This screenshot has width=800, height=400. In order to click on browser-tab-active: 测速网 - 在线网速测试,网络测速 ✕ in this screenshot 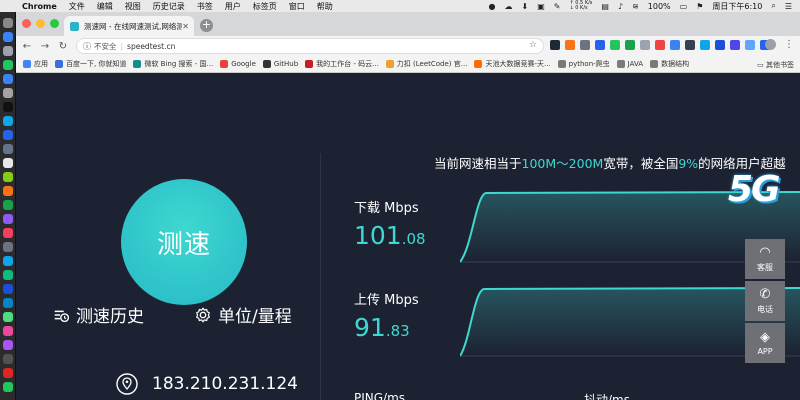, I will do `click(129, 26)`.